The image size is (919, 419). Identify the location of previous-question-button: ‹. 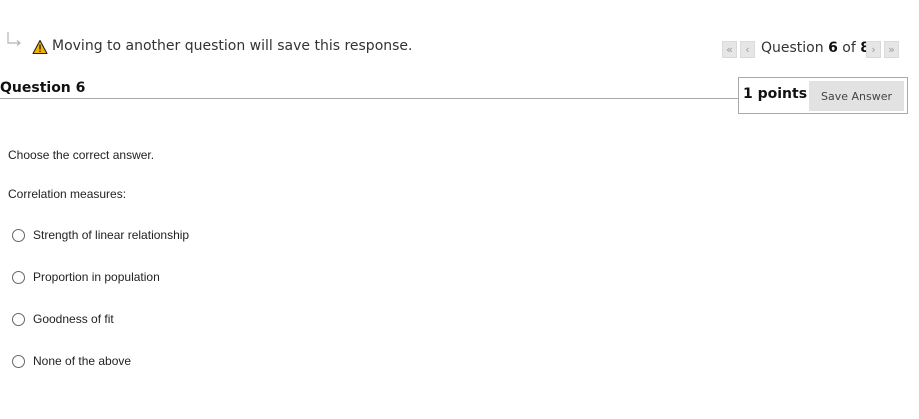
(747, 49).